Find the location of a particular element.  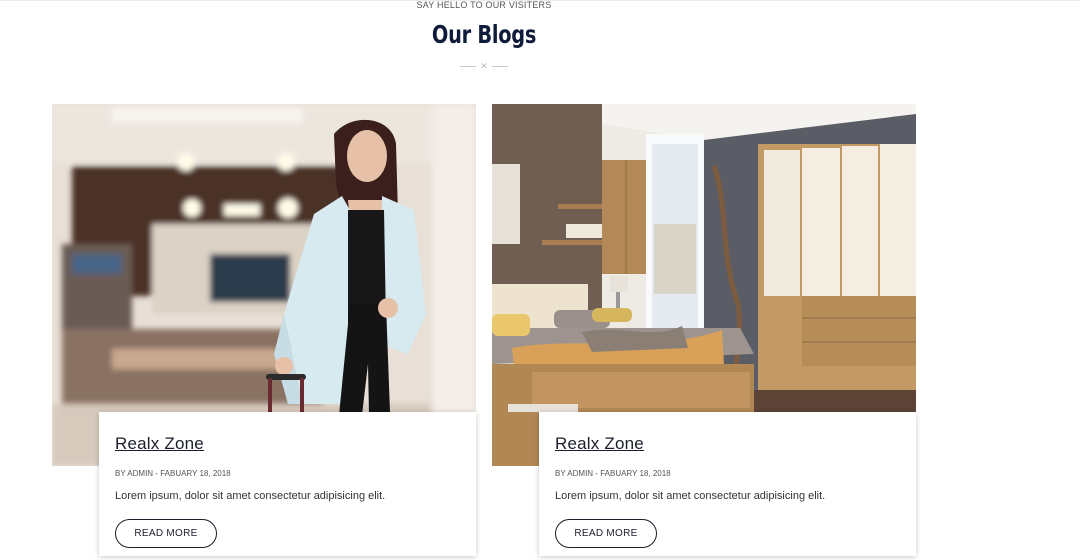

x-icon: ✕ is located at coordinates (484, 66).